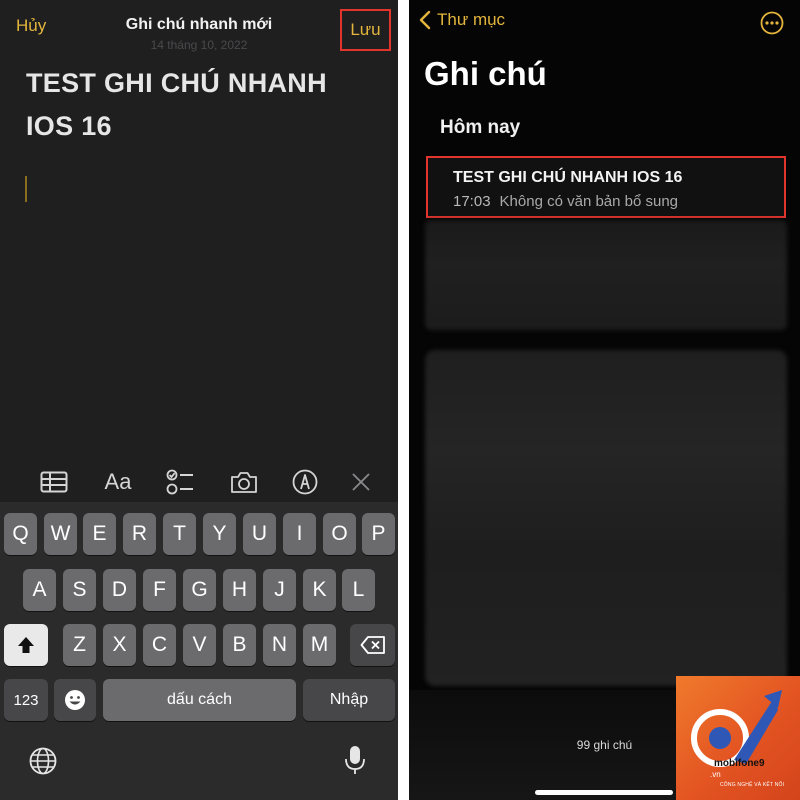  Describe the element at coordinates (179, 534) in the screenshot. I see `key-t: T` at that location.